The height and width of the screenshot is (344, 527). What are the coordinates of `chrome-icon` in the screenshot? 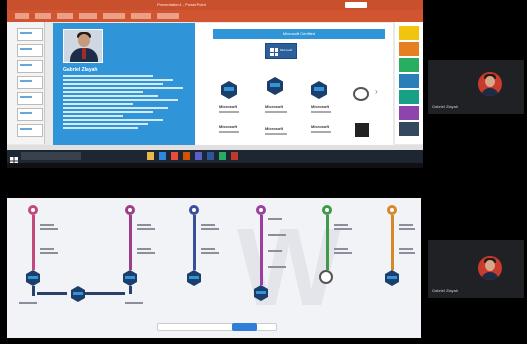 It's located at (174, 156).